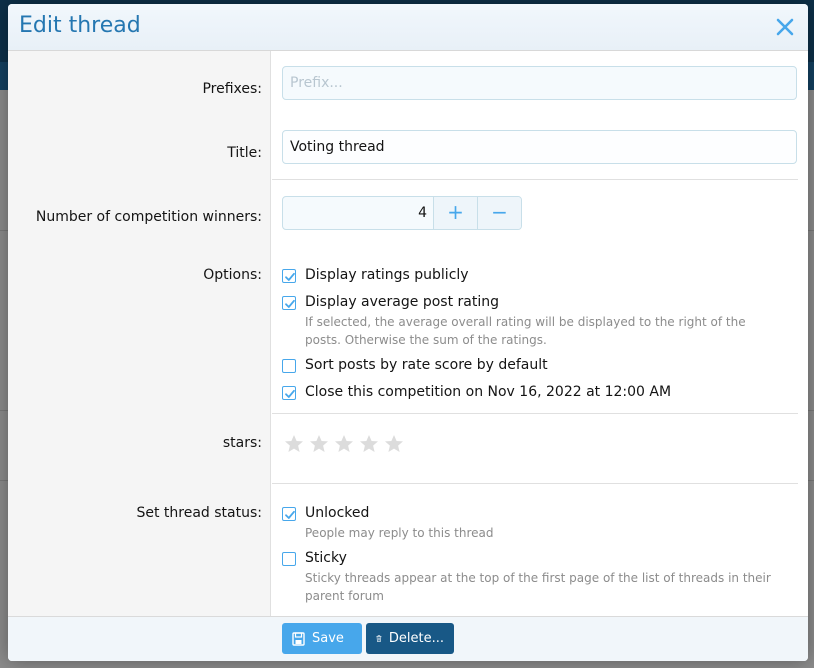 The width and height of the screenshot is (814, 668). What do you see at coordinates (232, 89) in the screenshot?
I see `prefixes-label: Prefixes:` at bounding box center [232, 89].